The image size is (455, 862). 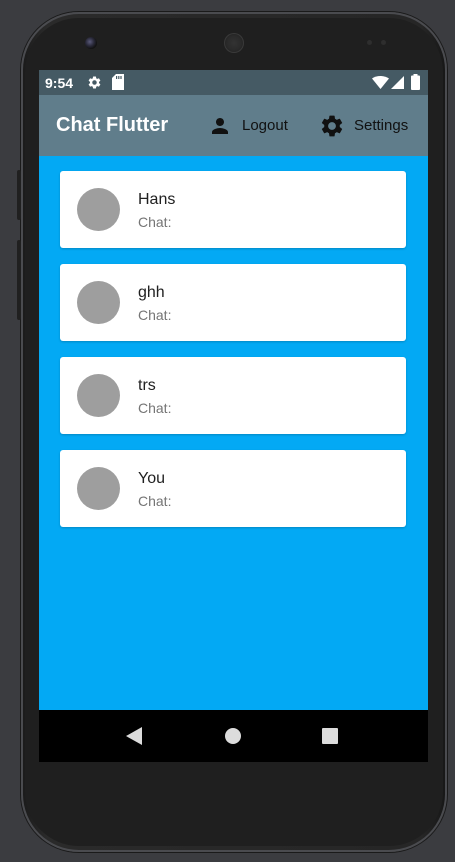 What do you see at coordinates (233, 488) in the screenshot?
I see `chat-list-item: You Chat:` at bounding box center [233, 488].